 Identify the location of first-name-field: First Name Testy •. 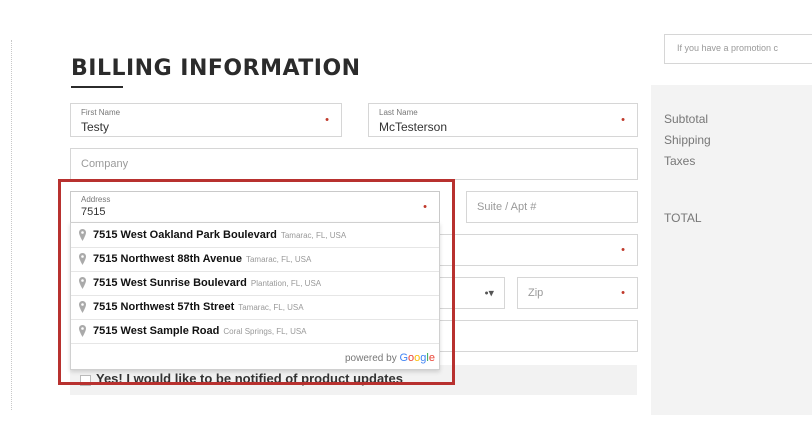
(206, 120).